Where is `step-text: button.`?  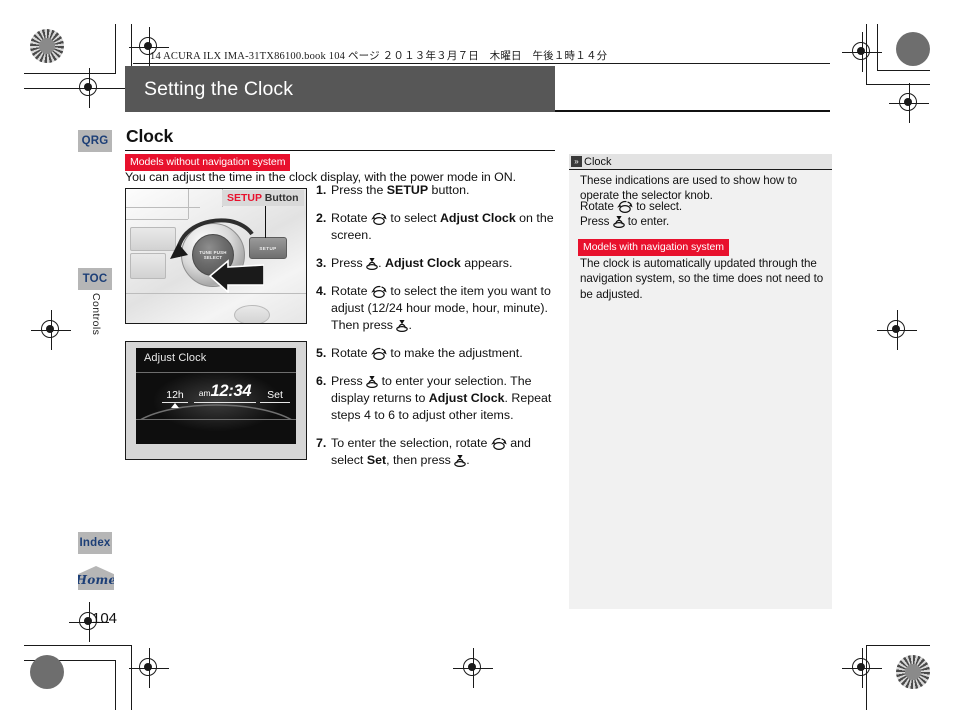 step-text: button. is located at coordinates (449, 190).